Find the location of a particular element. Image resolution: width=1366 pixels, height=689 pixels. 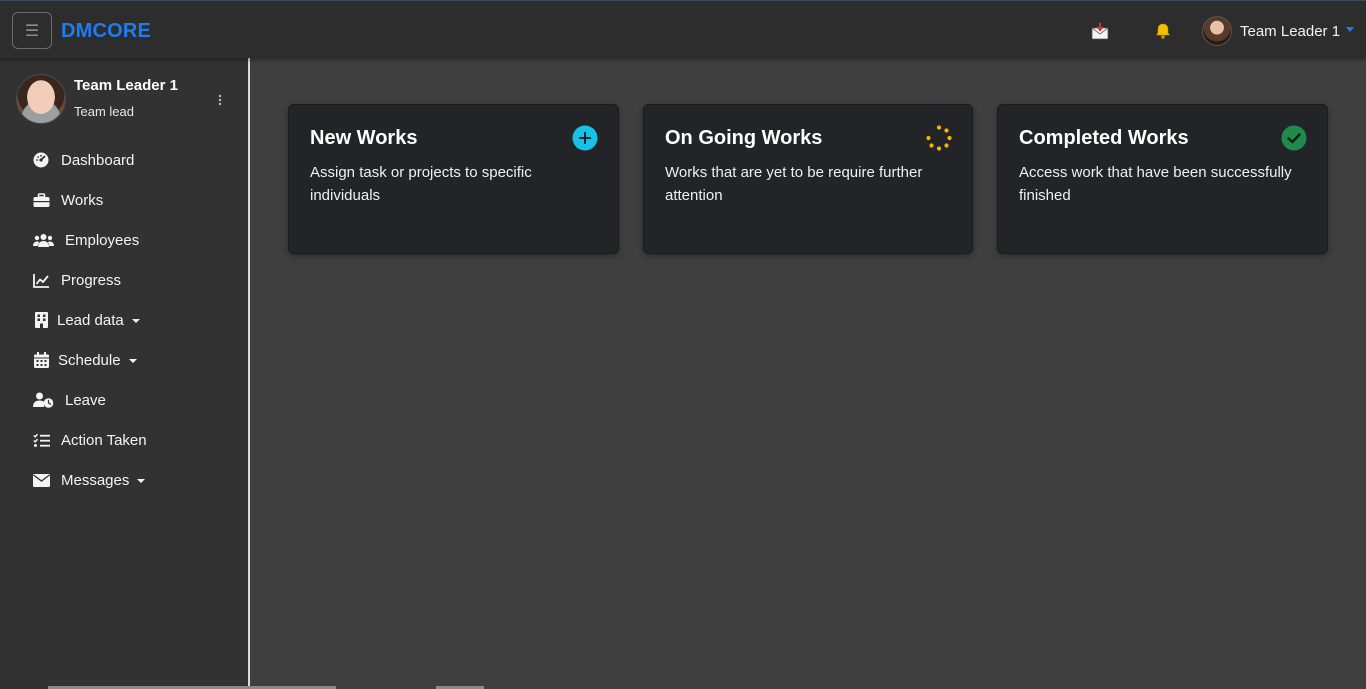

envelope-icon is located at coordinates (41, 480).